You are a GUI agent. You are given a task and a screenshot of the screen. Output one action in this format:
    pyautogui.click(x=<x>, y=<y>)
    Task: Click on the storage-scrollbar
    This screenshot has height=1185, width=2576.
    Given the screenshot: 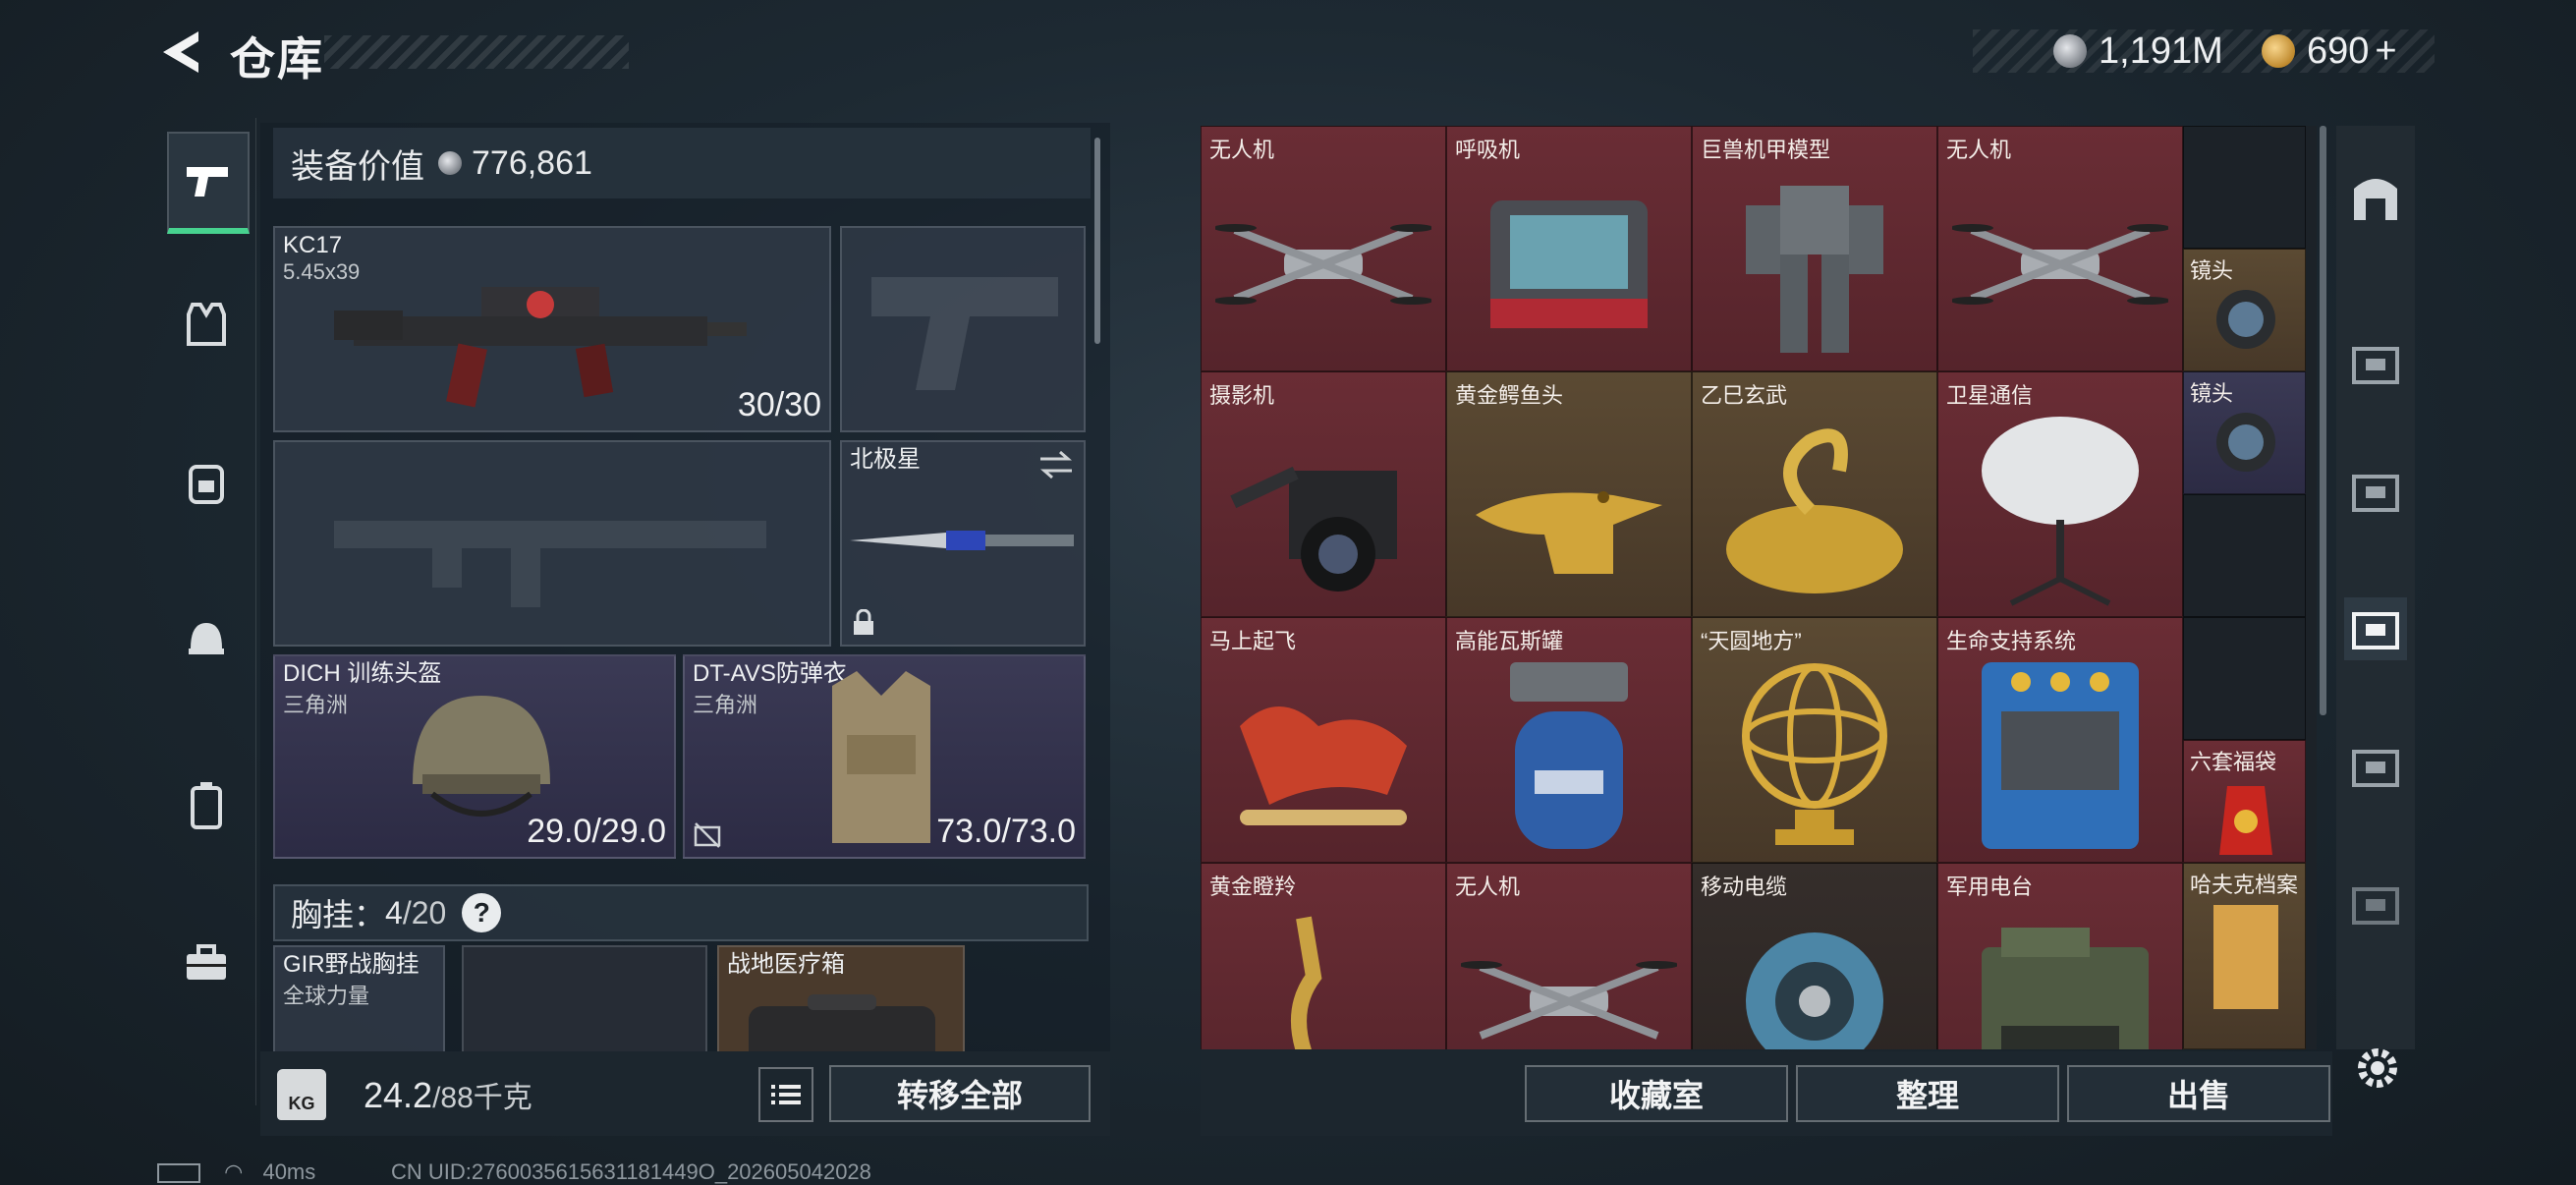 What is the action you would take?
    pyautogui.click(x=2323, y=421)
    